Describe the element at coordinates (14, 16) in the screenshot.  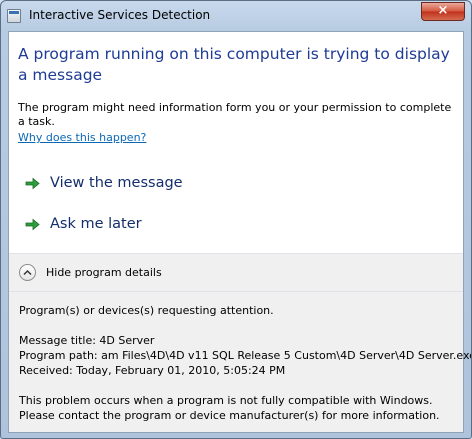
I see `app-icon` at that location.